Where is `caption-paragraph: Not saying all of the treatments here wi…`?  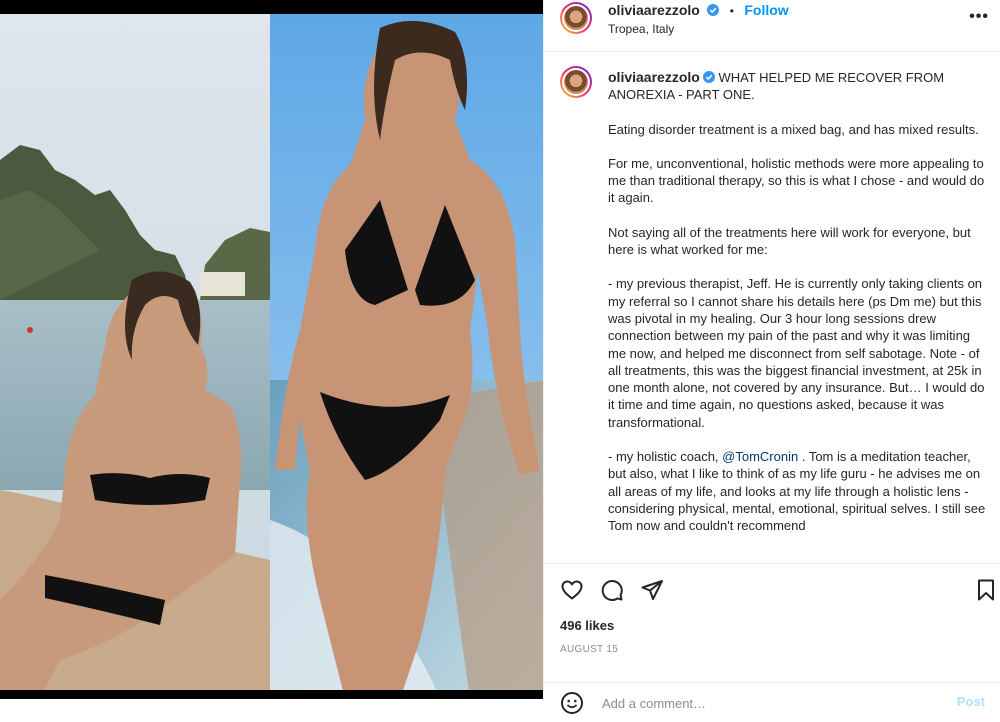 caption-paragraph: Not saying all of the treatments here wi… is located at coordinates (789, 241).